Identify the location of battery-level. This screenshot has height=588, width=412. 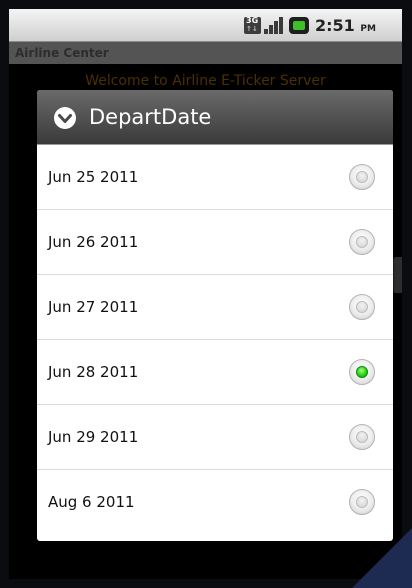
(299, 25).